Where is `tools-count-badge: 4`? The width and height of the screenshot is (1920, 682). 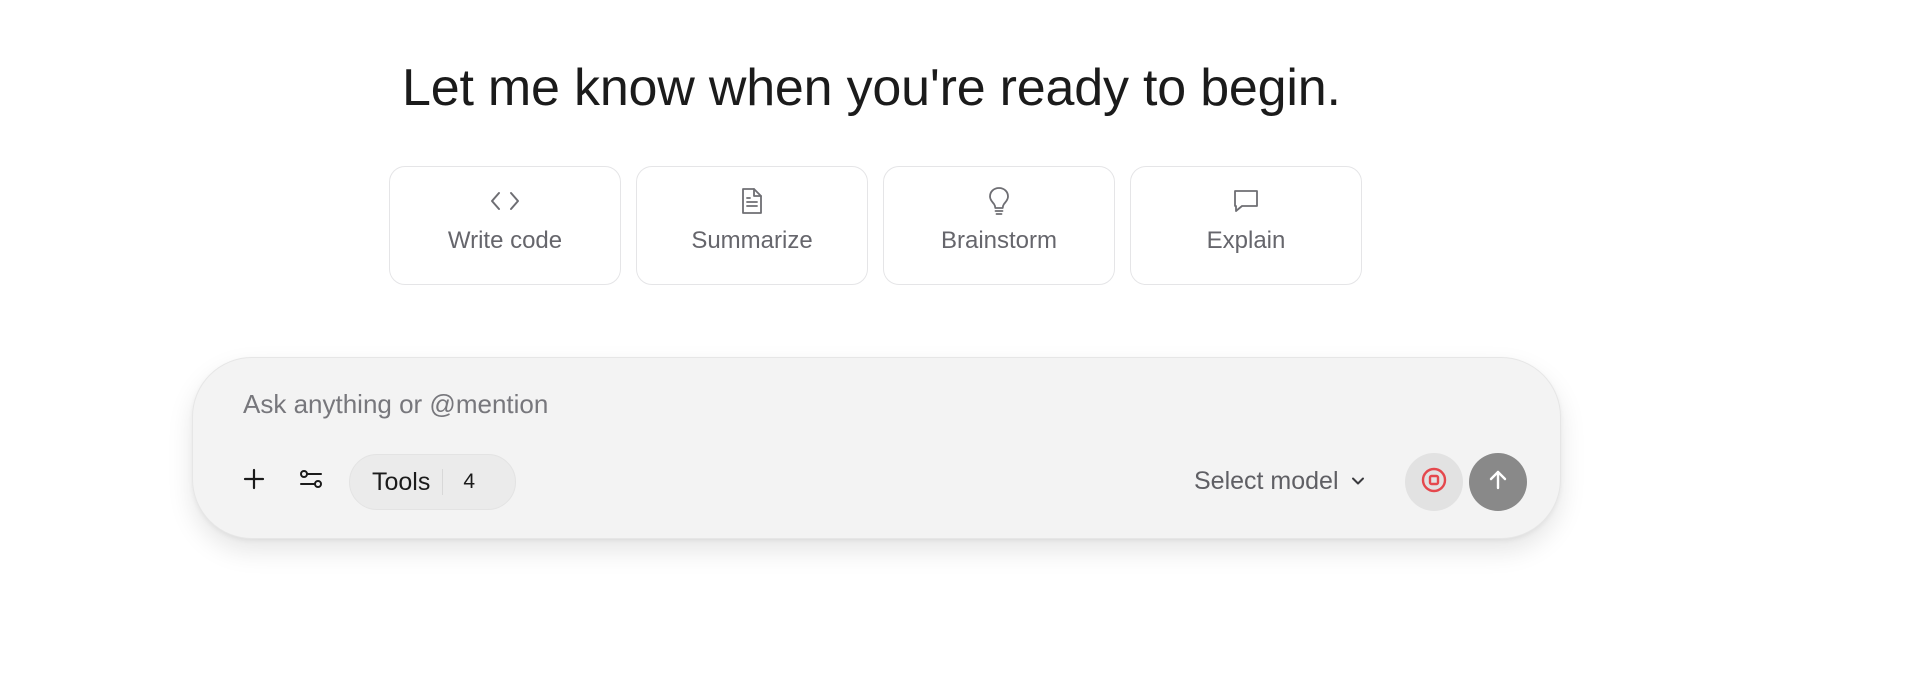 tools-count-badge: 4 is located at coordinates (469, 481).